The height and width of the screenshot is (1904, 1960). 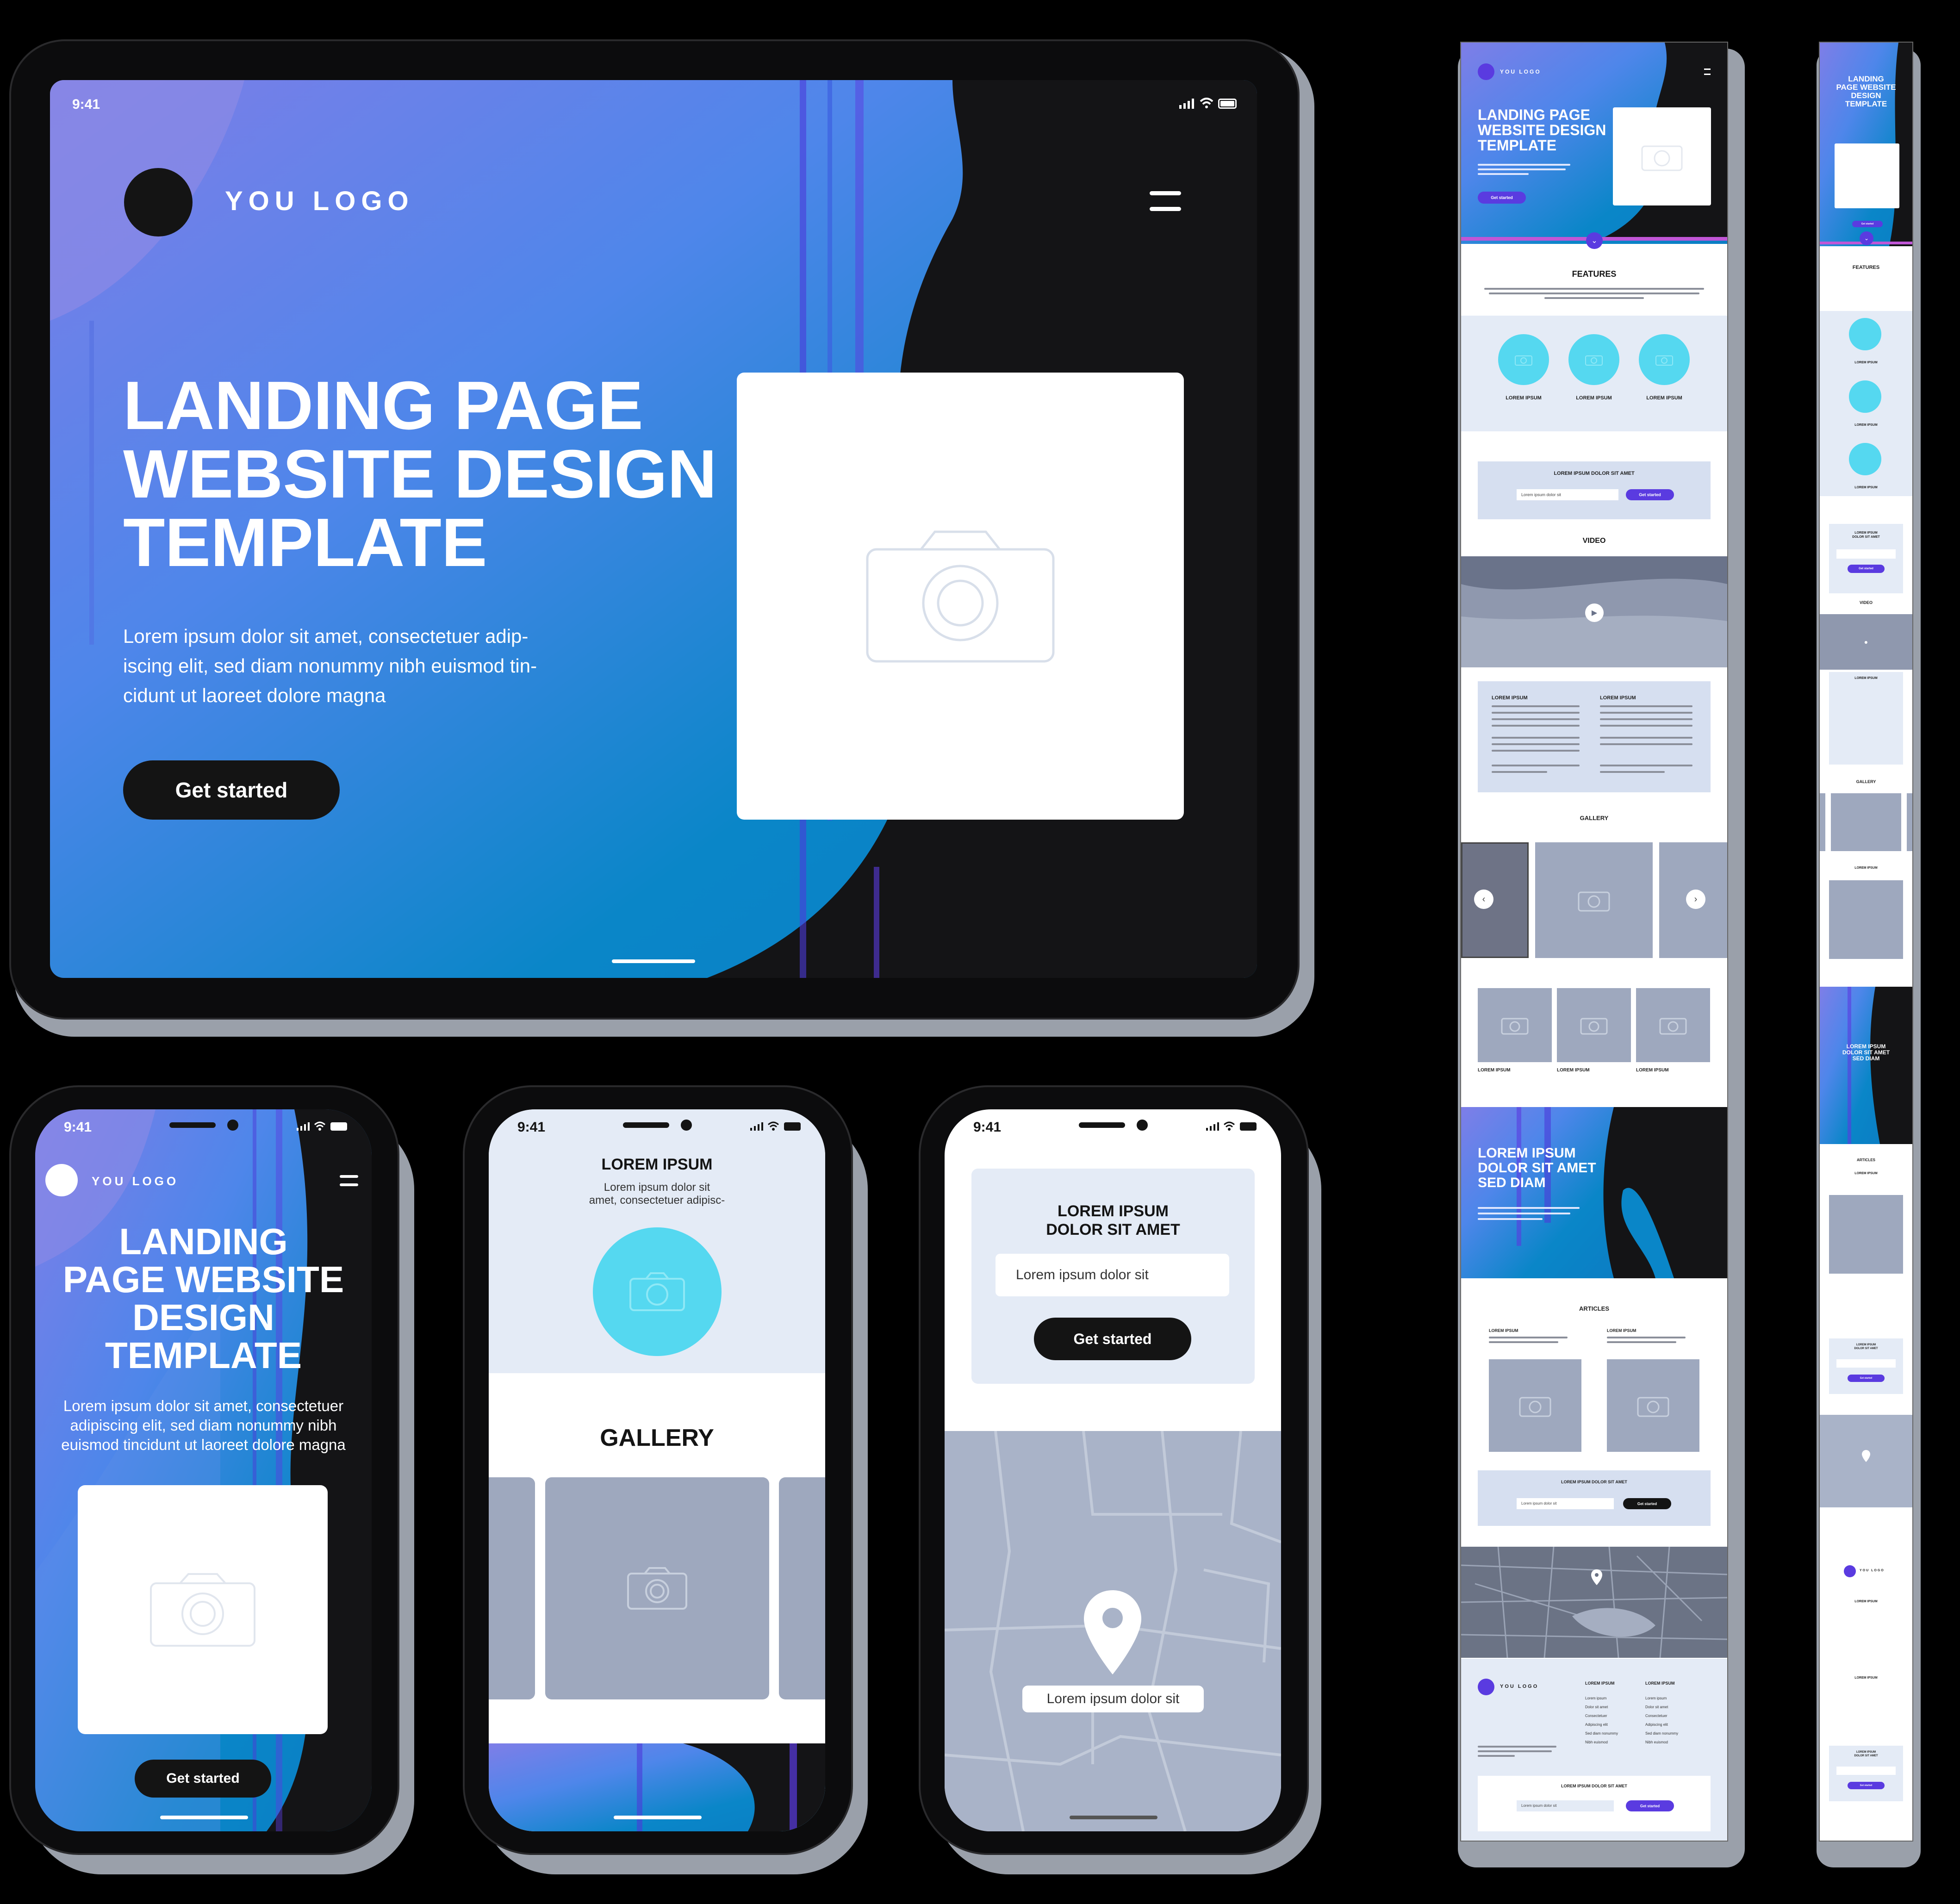 What do you see at coordinates (1594, 1602) in the screenshot?
I see `map-view` at bounding box center [1594, 1602].